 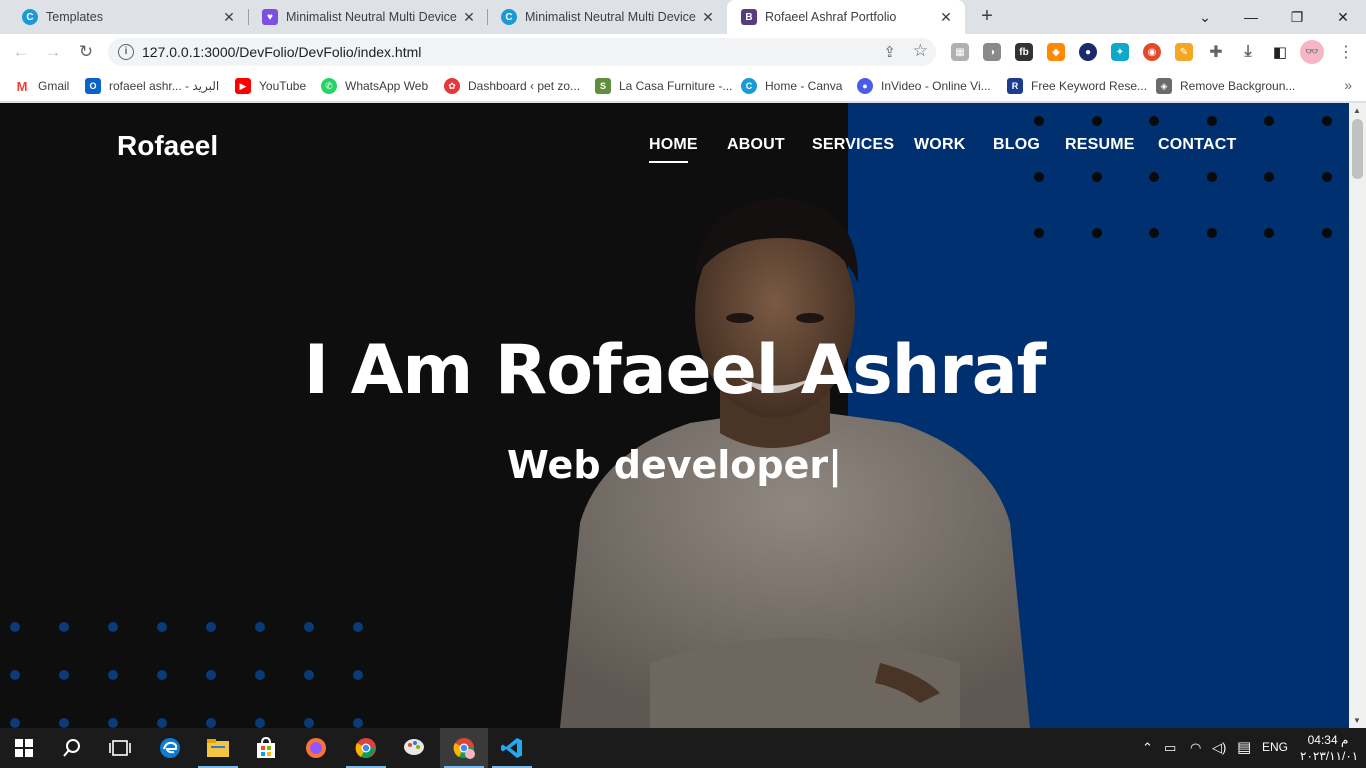 I want to click on hero-title: I Am Rofaeel Ashraf, so click(x=674, y=370).